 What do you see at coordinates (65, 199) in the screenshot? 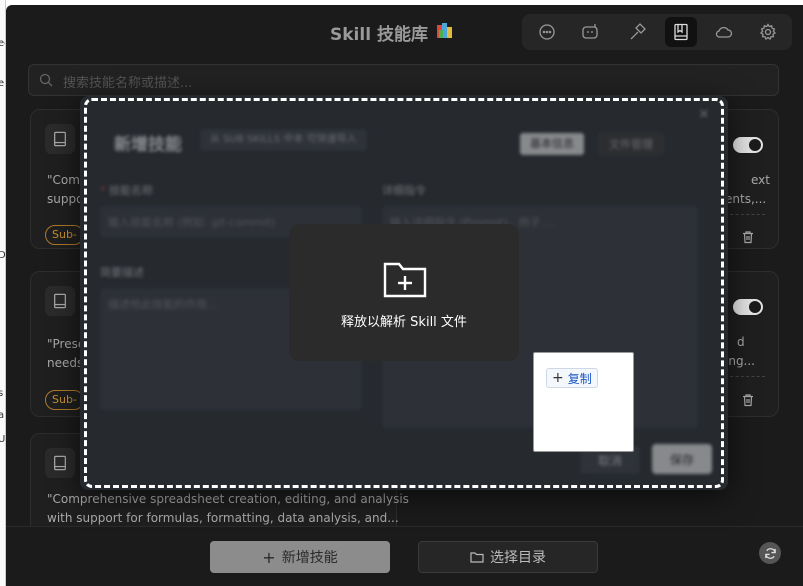
I see `skill-description: suppo` at bounding box center [65, 199].